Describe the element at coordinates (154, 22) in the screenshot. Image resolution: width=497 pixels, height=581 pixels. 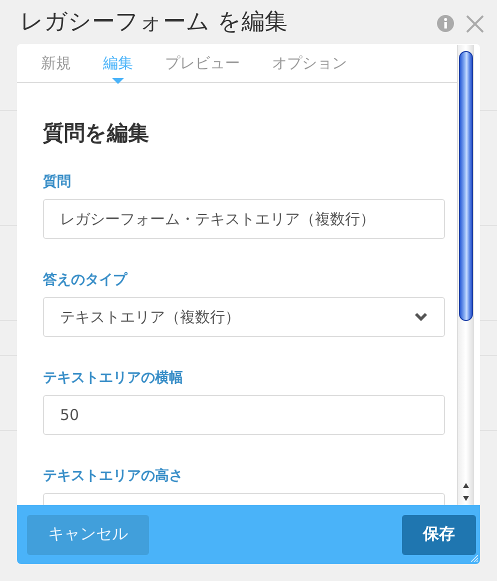
I see `dialog-title: レガシーフォーム を編集` at that location.